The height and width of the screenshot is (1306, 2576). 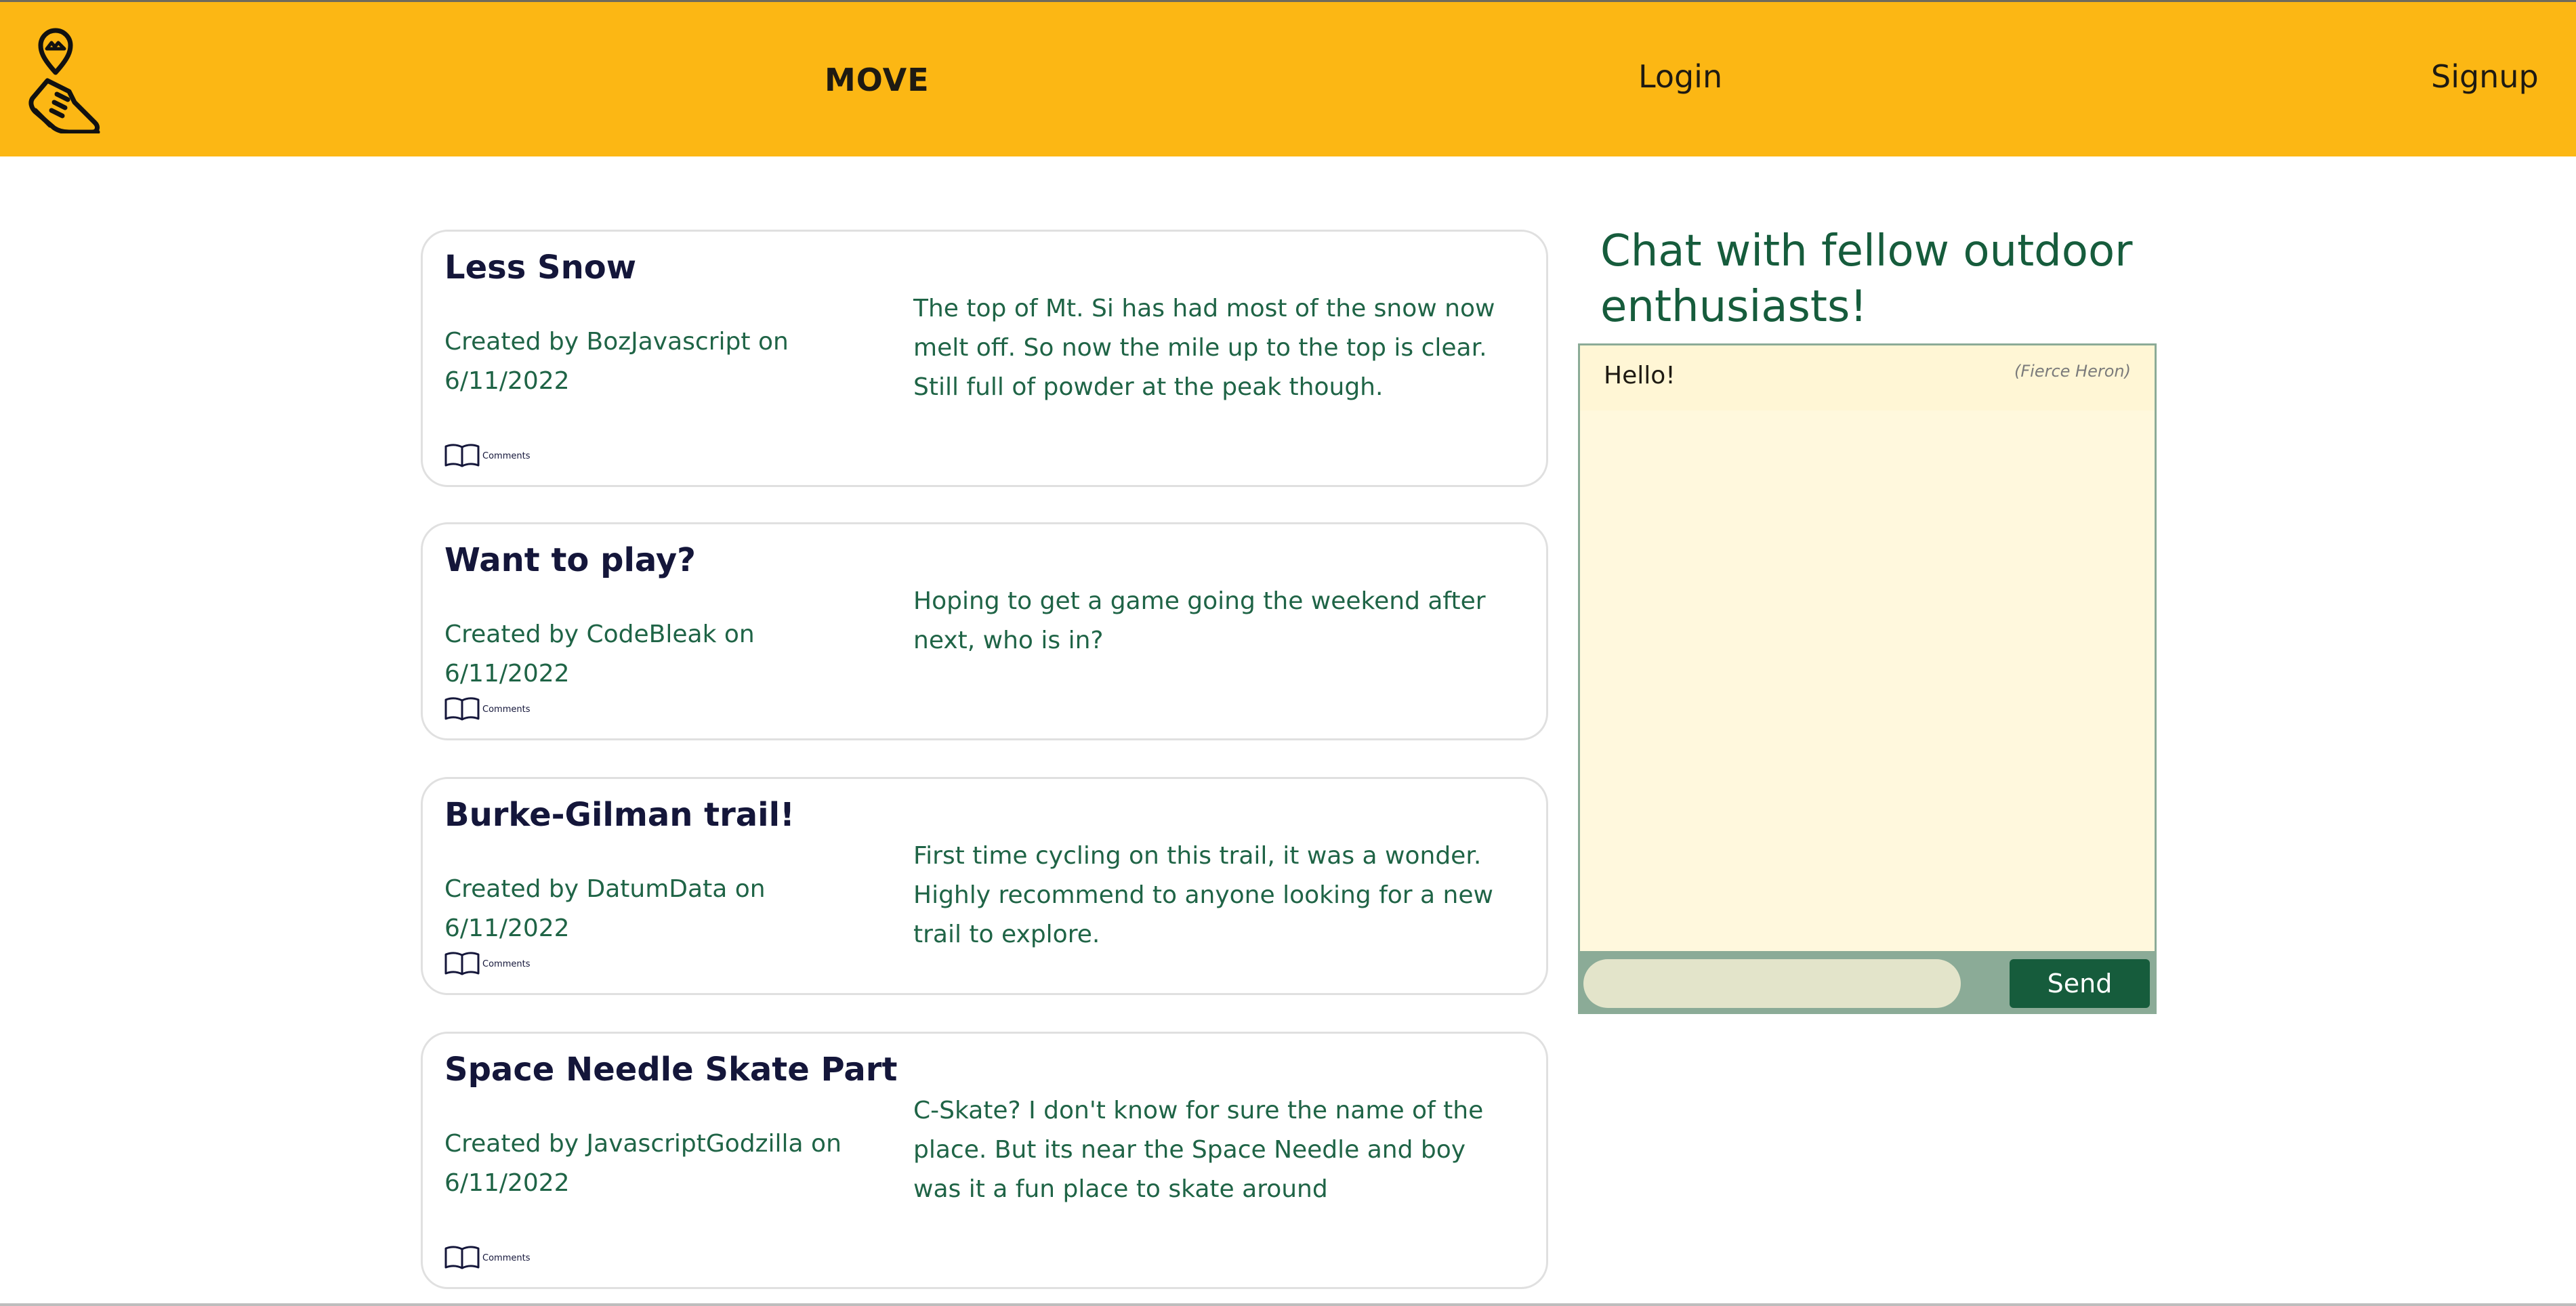 I want to click on chat-message-input, so click(x=1772, y=983).